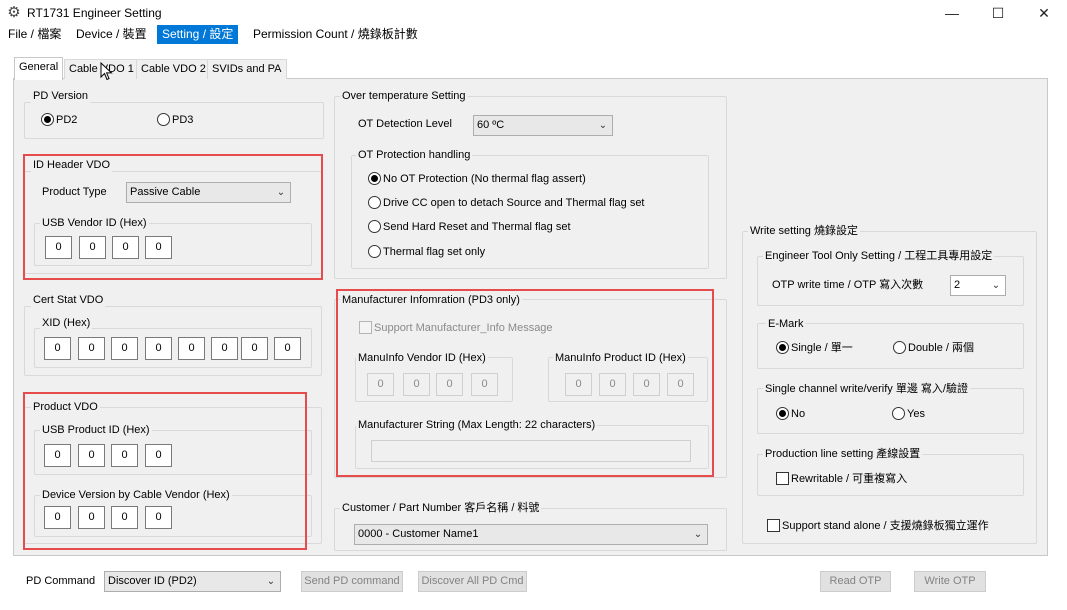 Image resolution: width=1067 pixels, height=610 pixels. I want to click on product-vdo-highlight, so click(165, 471).